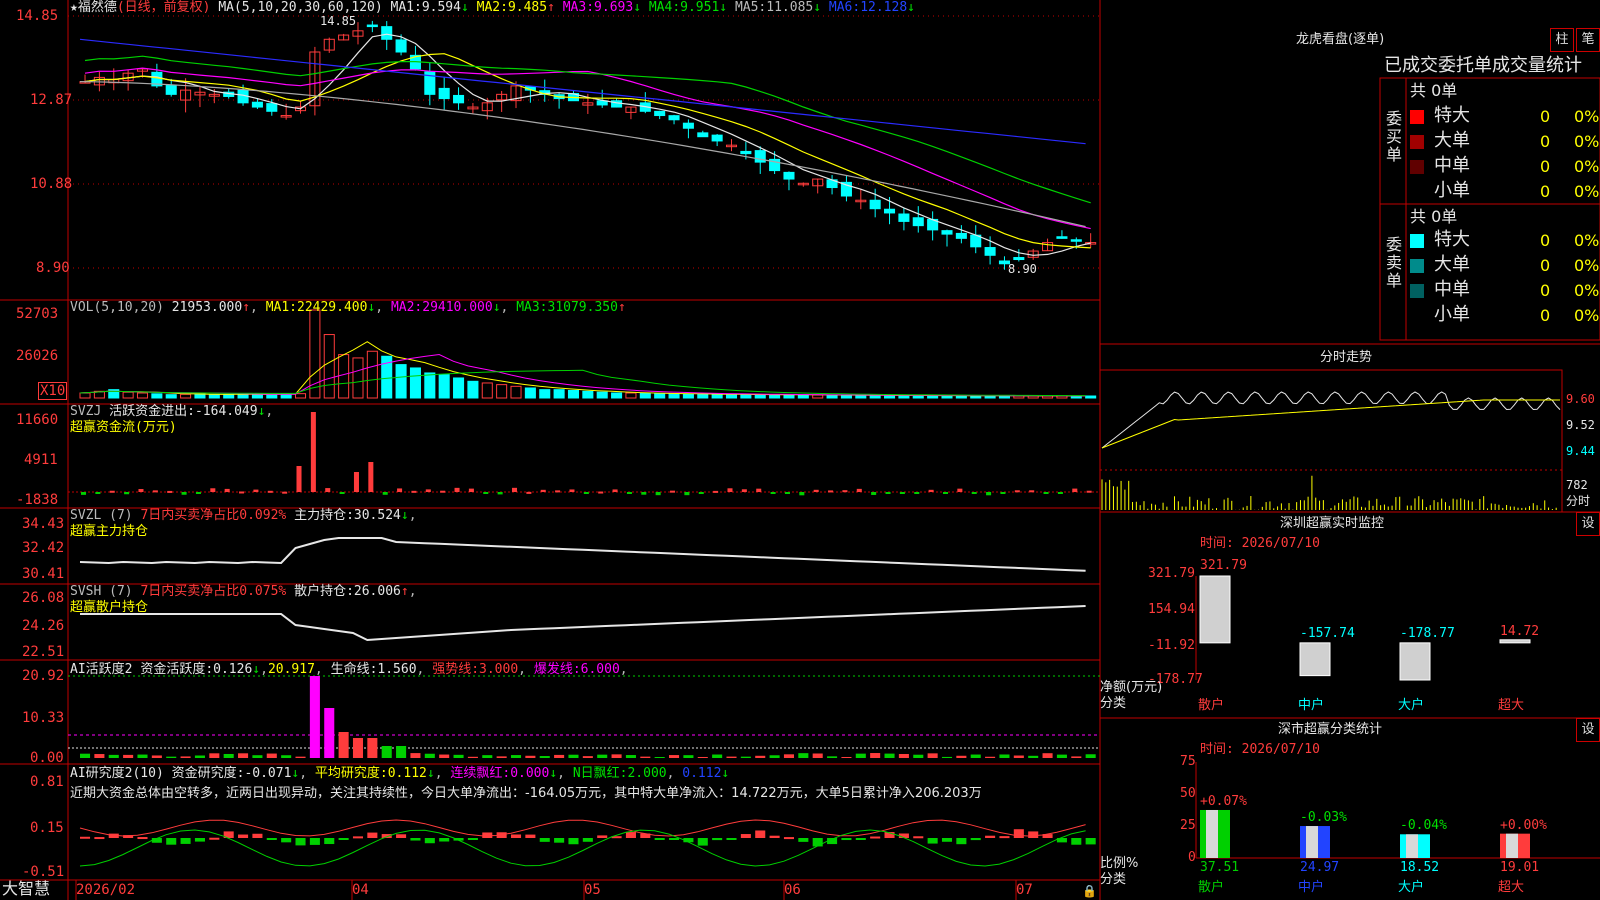 The width and height of the screenshot is (1600, 900). Describe the element at coordinates (621, 307) in the screenshot. I see `vol-ma3-arrow: ↑` at that location.